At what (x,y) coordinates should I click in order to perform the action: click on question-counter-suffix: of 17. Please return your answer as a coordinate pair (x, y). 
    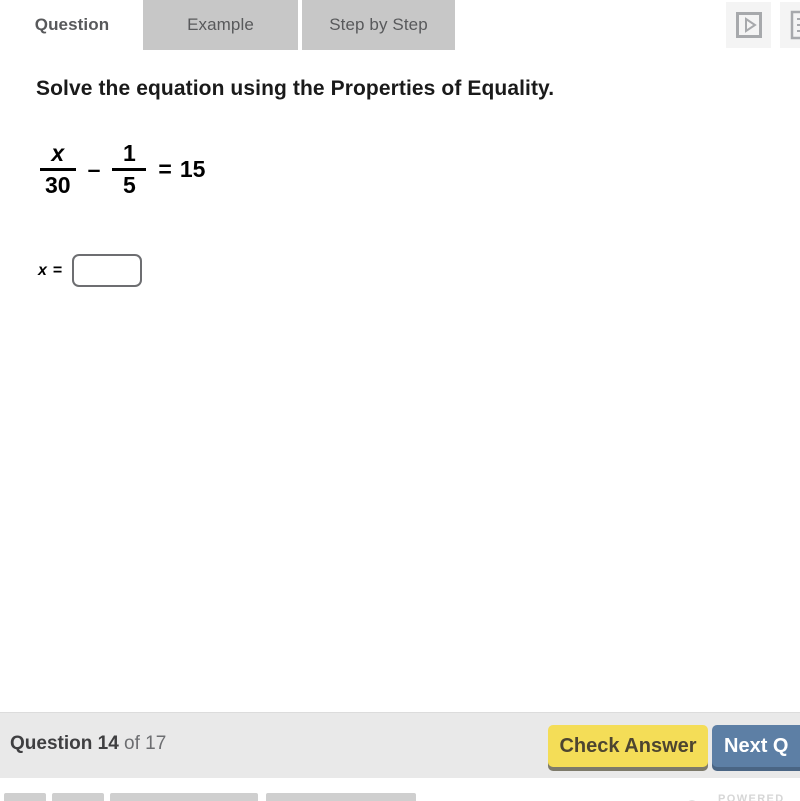
    Looking at the image, I should click on (145, 743).